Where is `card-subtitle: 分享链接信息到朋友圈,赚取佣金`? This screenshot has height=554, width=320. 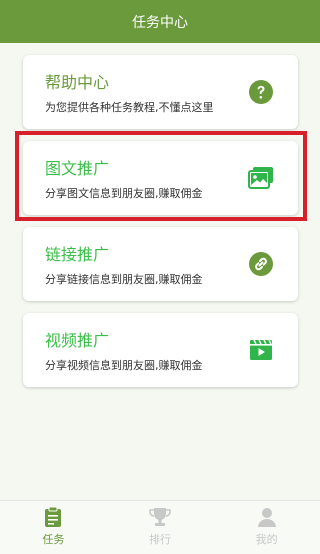
card-subtitle: 分享链接信息到朋友圈,赚取佣金 is located at coordinates (124, 279).